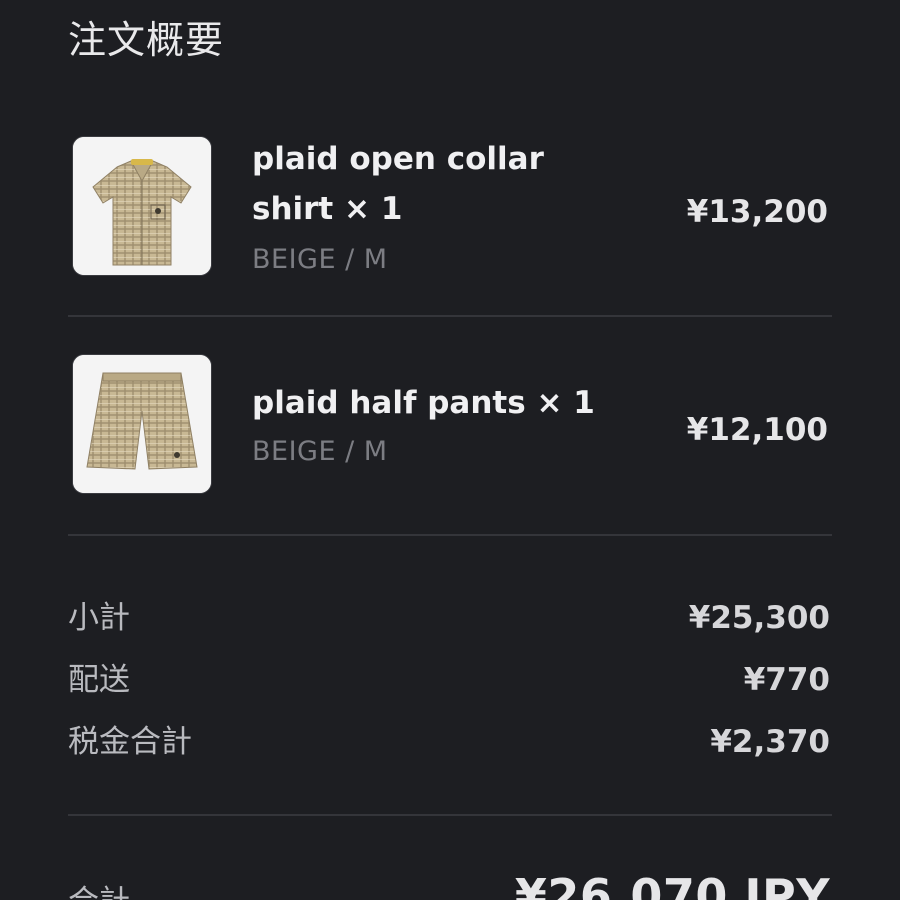 The image size is (900, 900). What do you see at coordinates (99, 680) in the screenshot?
I see `shipping-label: 配送` at bounding box center [99, 680].